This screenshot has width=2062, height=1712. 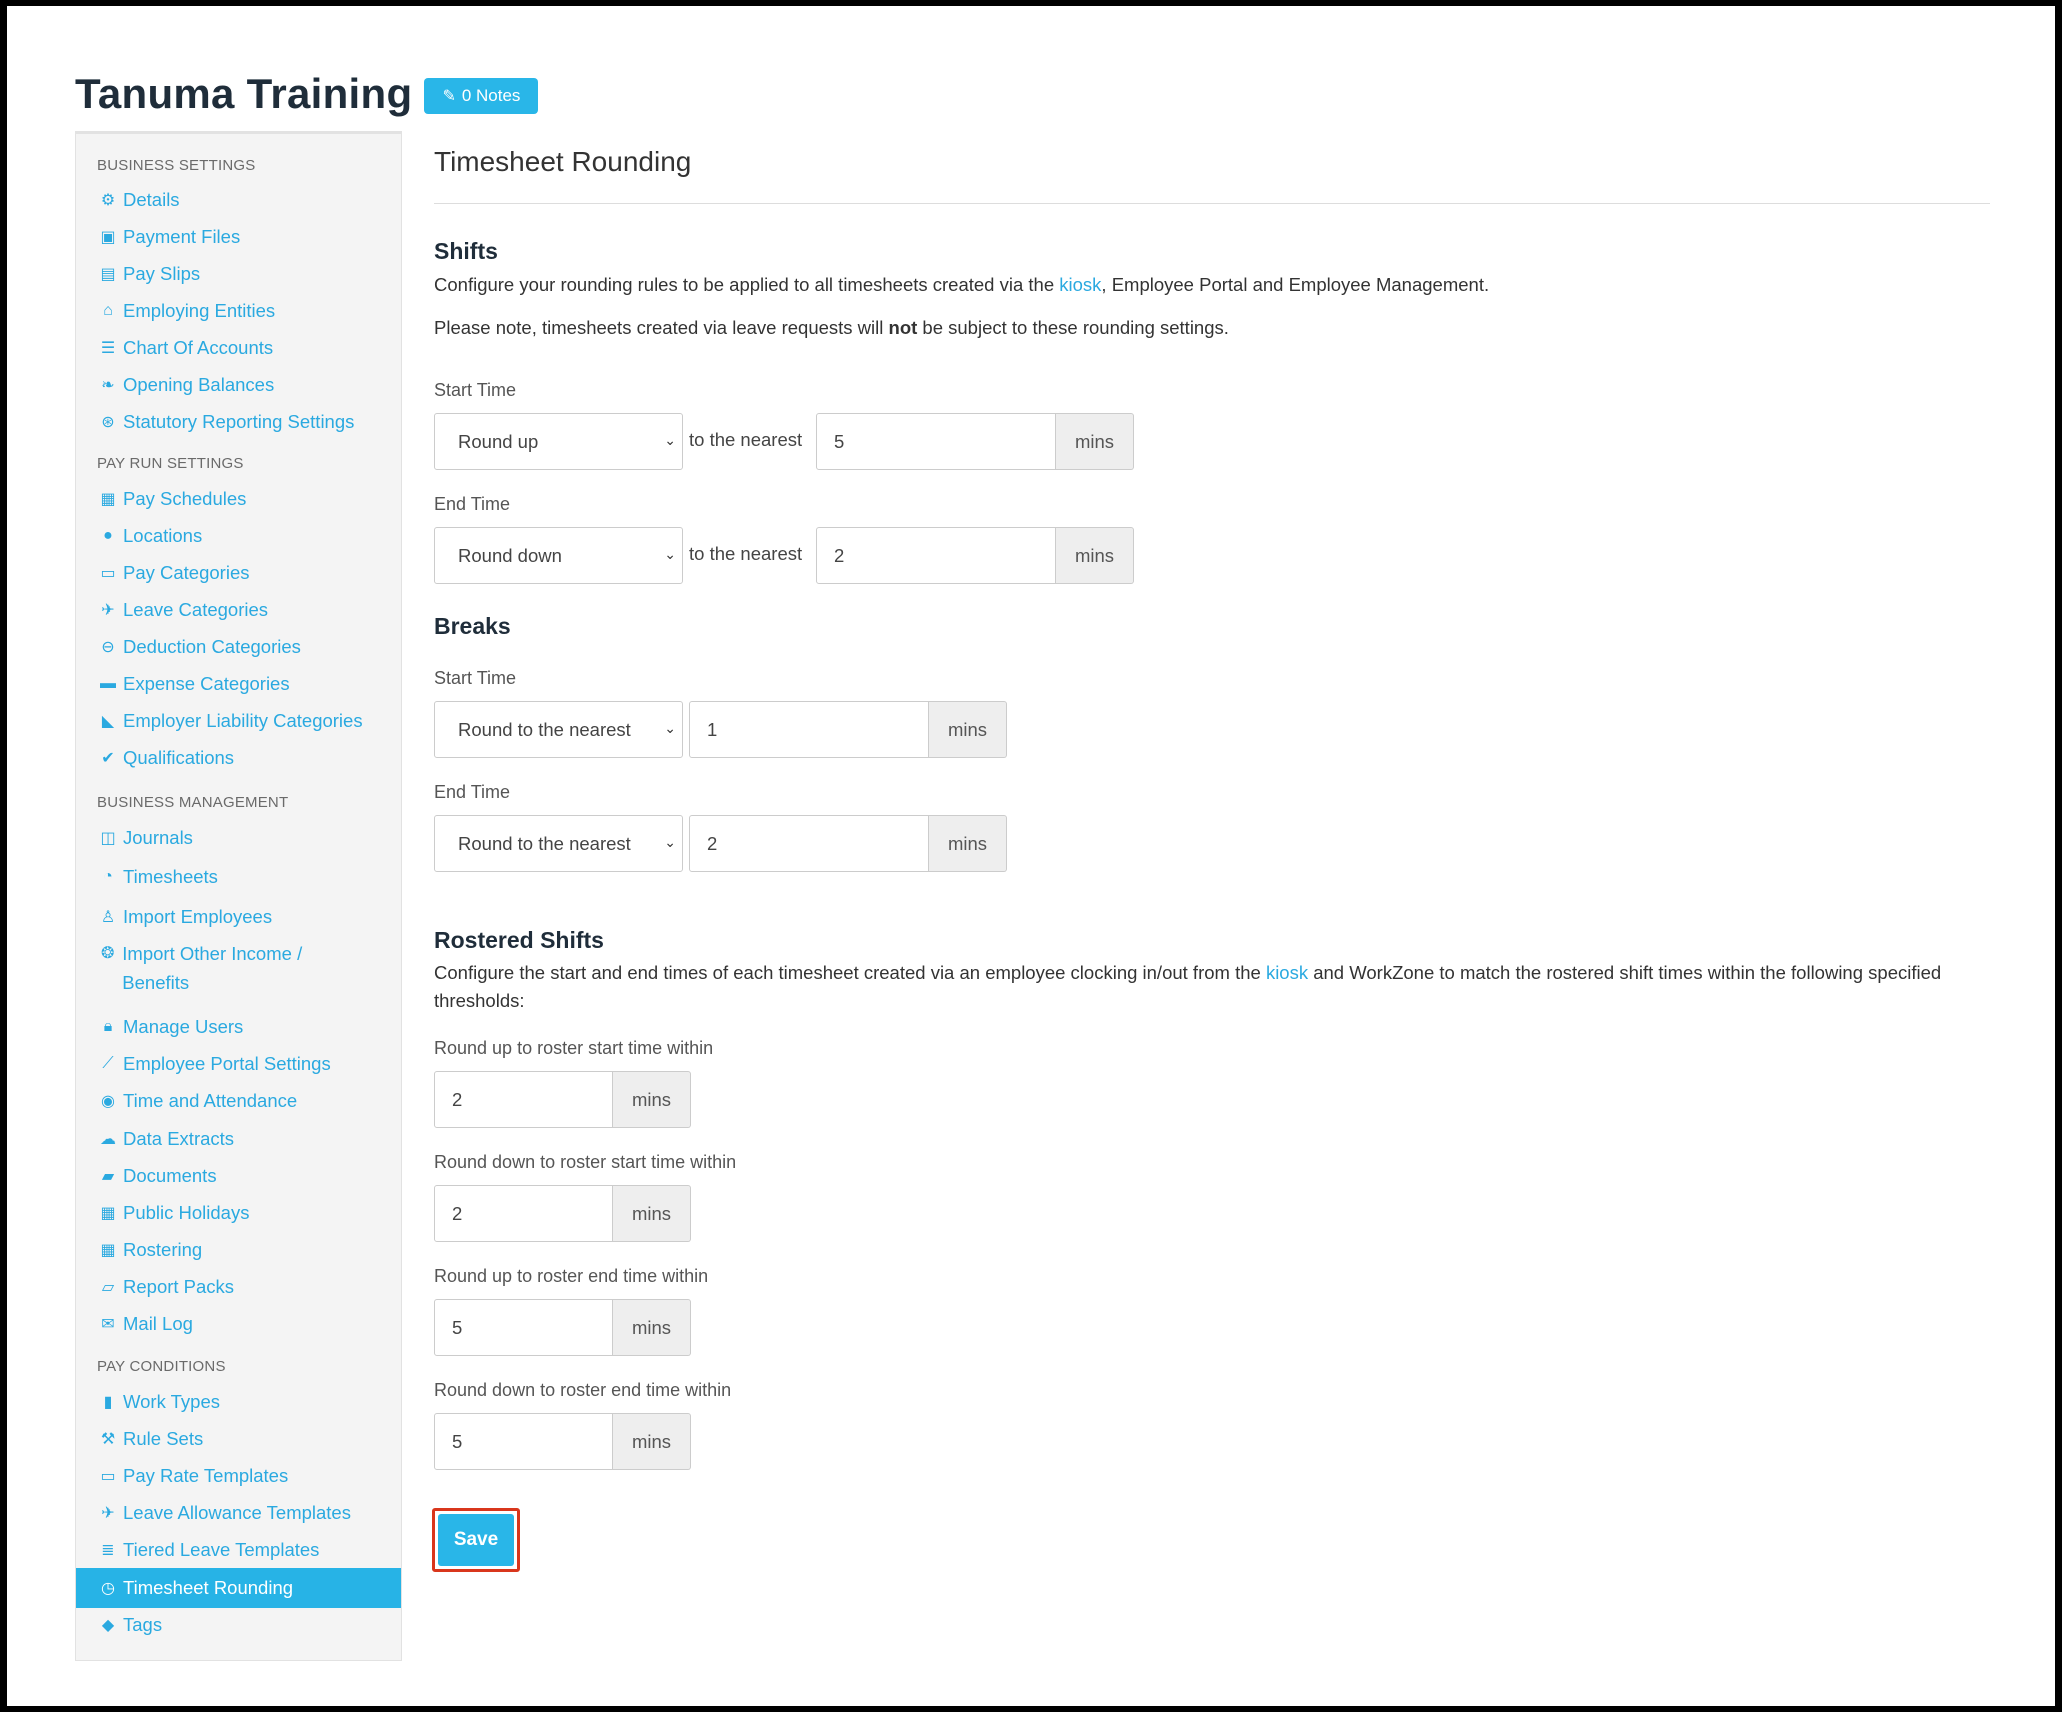 I want to click on sidebar-item-employee-portal: ⟋ Employee Portal Settings, so click(x=238, y=1064).